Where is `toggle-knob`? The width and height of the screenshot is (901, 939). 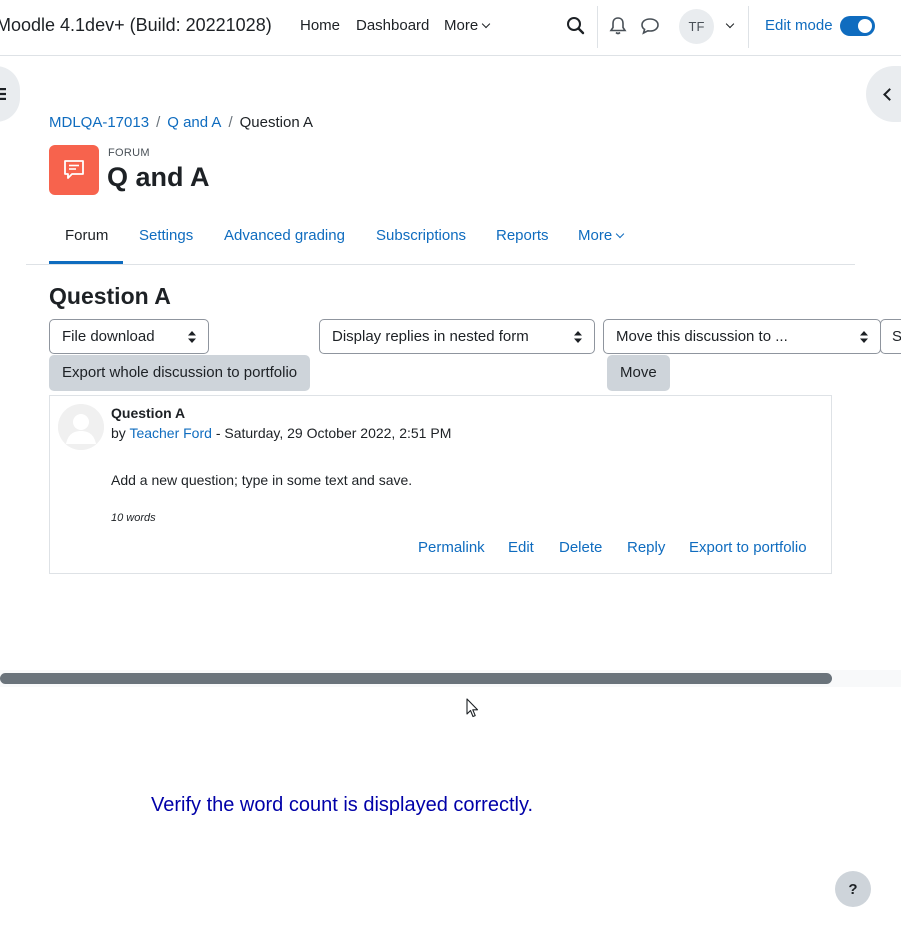
toggle-knob is located at coordinates (865, 26).